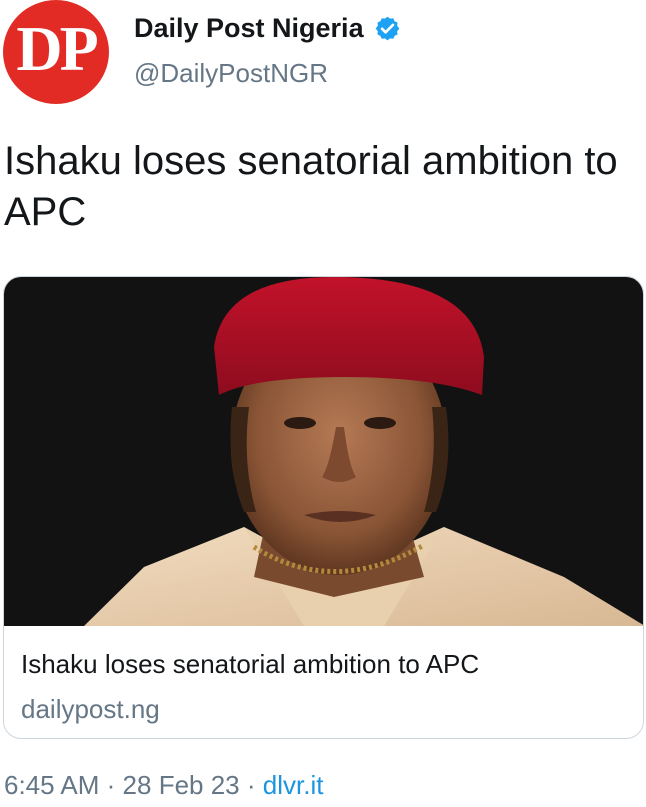  Describe the element at coordinates (387, 28) in the screenshot. I see `verified-badge-icon` at that location.